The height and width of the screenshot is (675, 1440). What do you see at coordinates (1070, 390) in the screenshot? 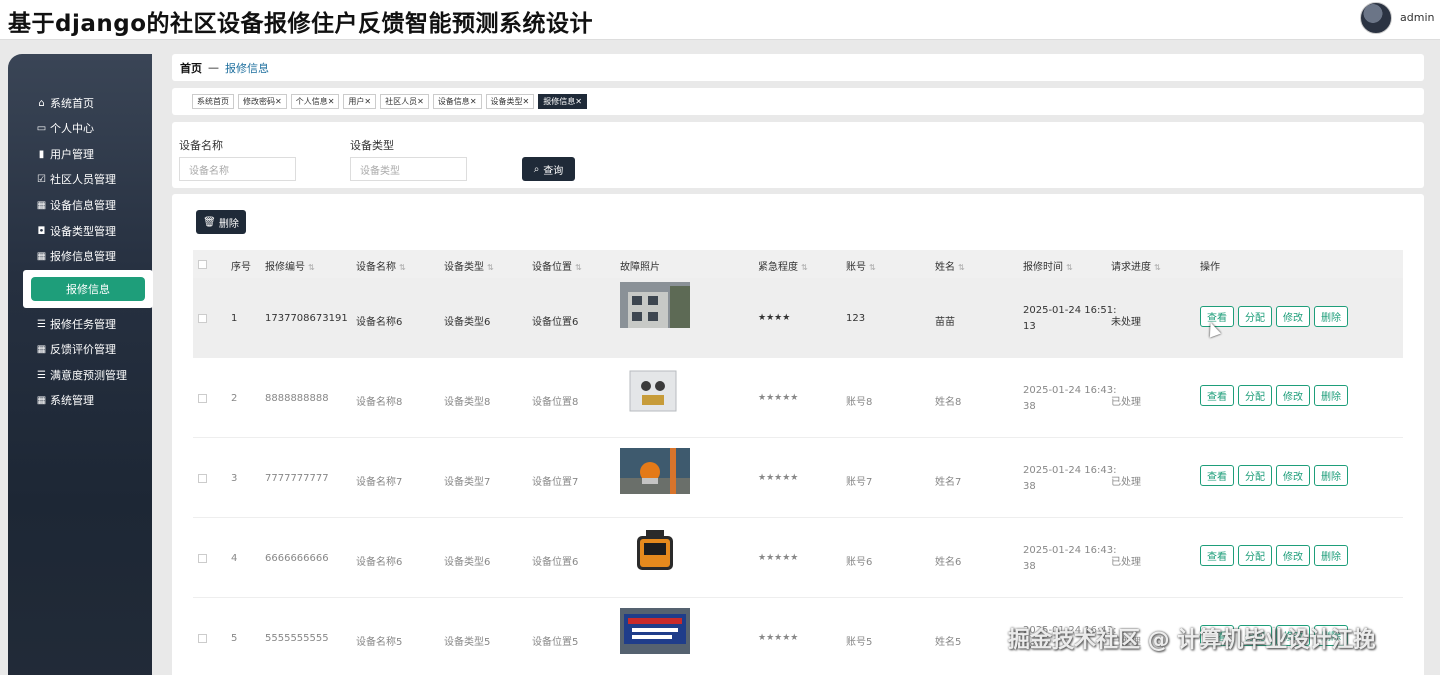
I see `cell-time: 2025-01-24 16:43:` at bounding box center [1070, 390].